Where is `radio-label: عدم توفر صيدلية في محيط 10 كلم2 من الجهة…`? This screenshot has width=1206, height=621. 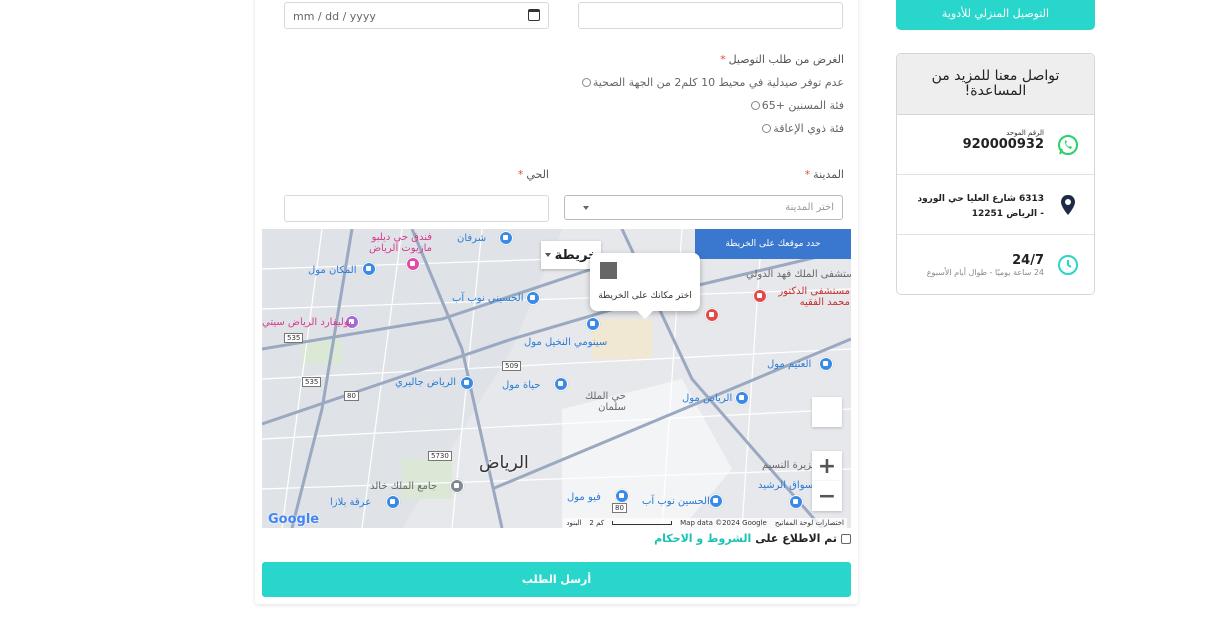
radio-label: عدم توفر صيدلية في محيط 10 كلم2 من الجهة… is located at coordinates (718, 82).